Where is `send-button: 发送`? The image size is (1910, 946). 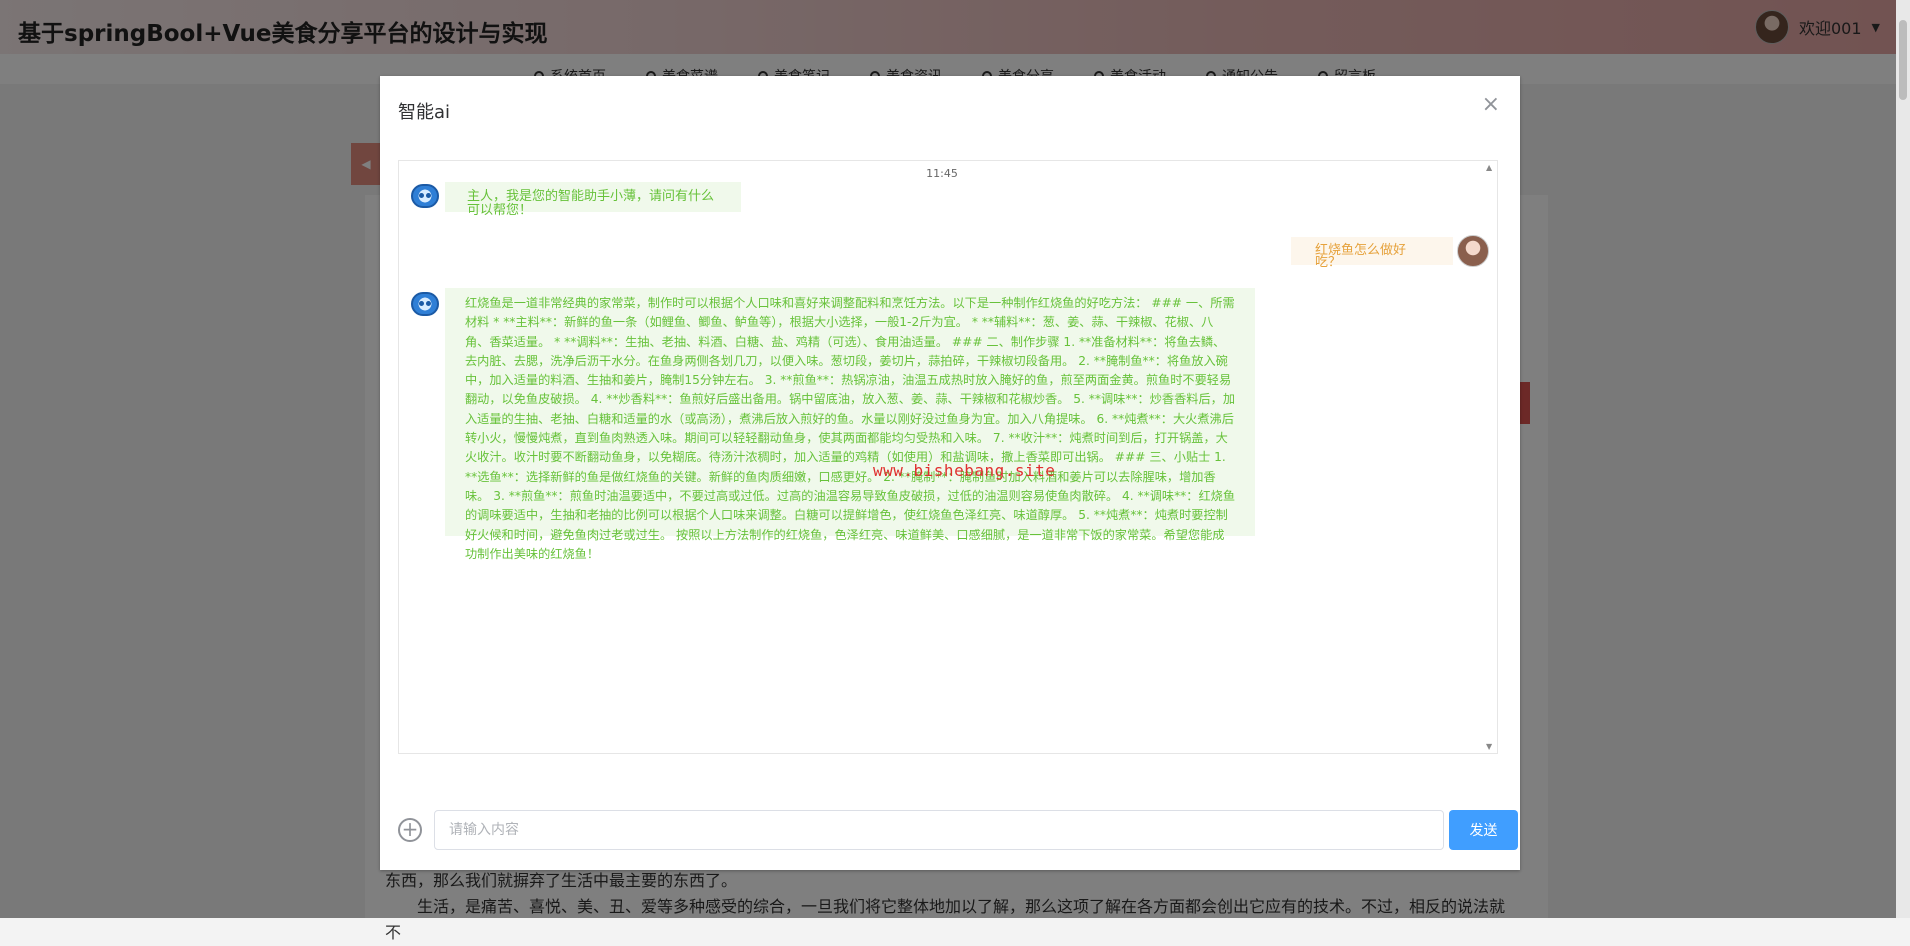
send-button: 发送 is located at coordinates (1483, 830).